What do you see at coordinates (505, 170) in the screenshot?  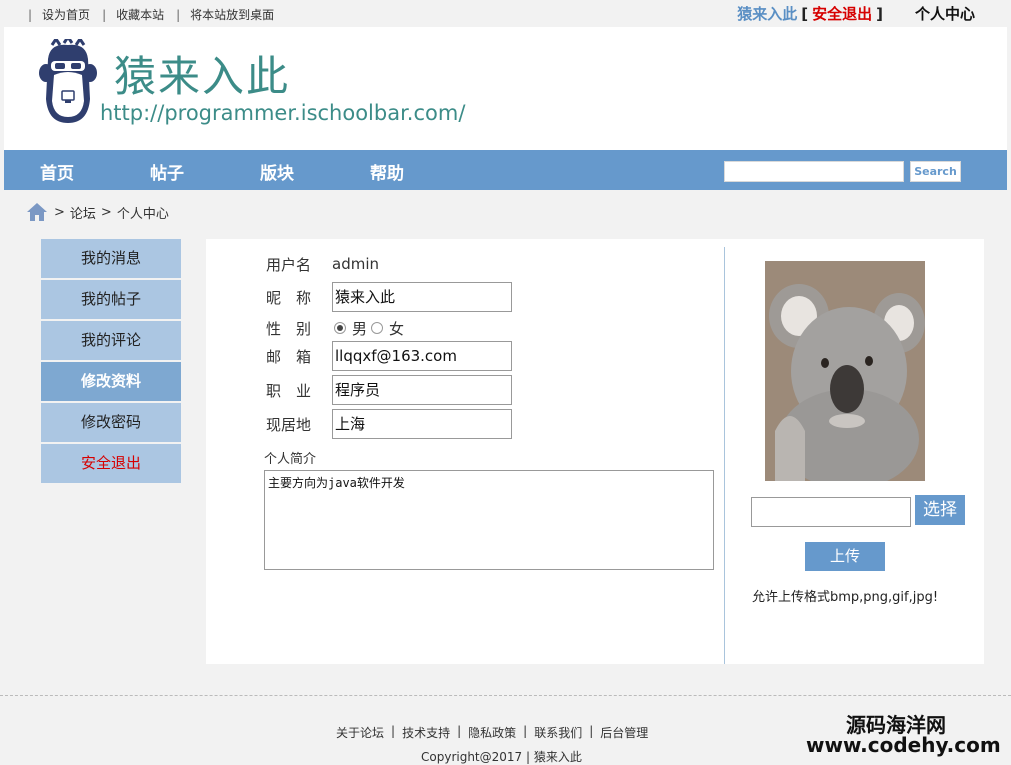 I see `main-nav: 首页 帖子 版块 帮助 Search` at bounding box center [505, 170].